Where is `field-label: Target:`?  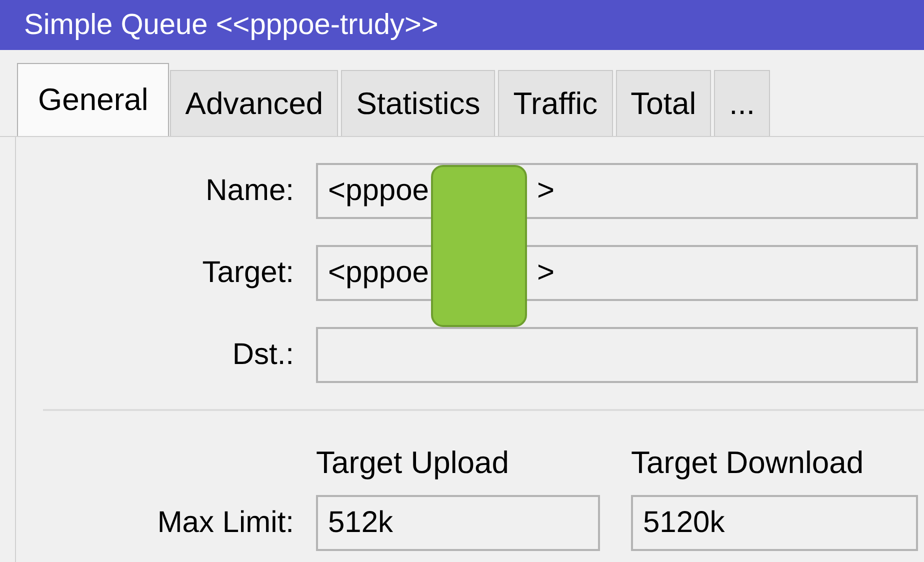
field-label: Target: is located at coordinates (247, 273).